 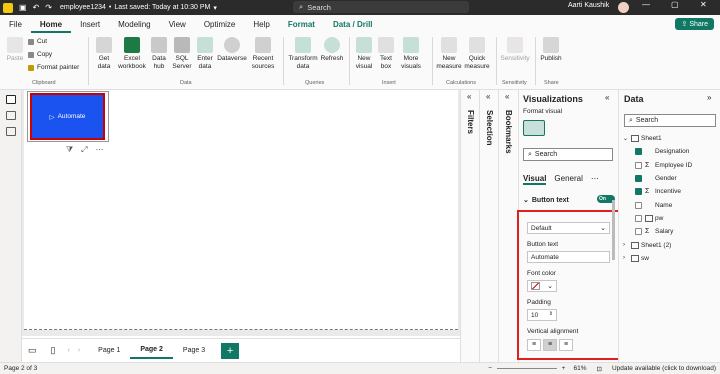 I want to click on get-data-button: Get data, so click(x=104, y=54).